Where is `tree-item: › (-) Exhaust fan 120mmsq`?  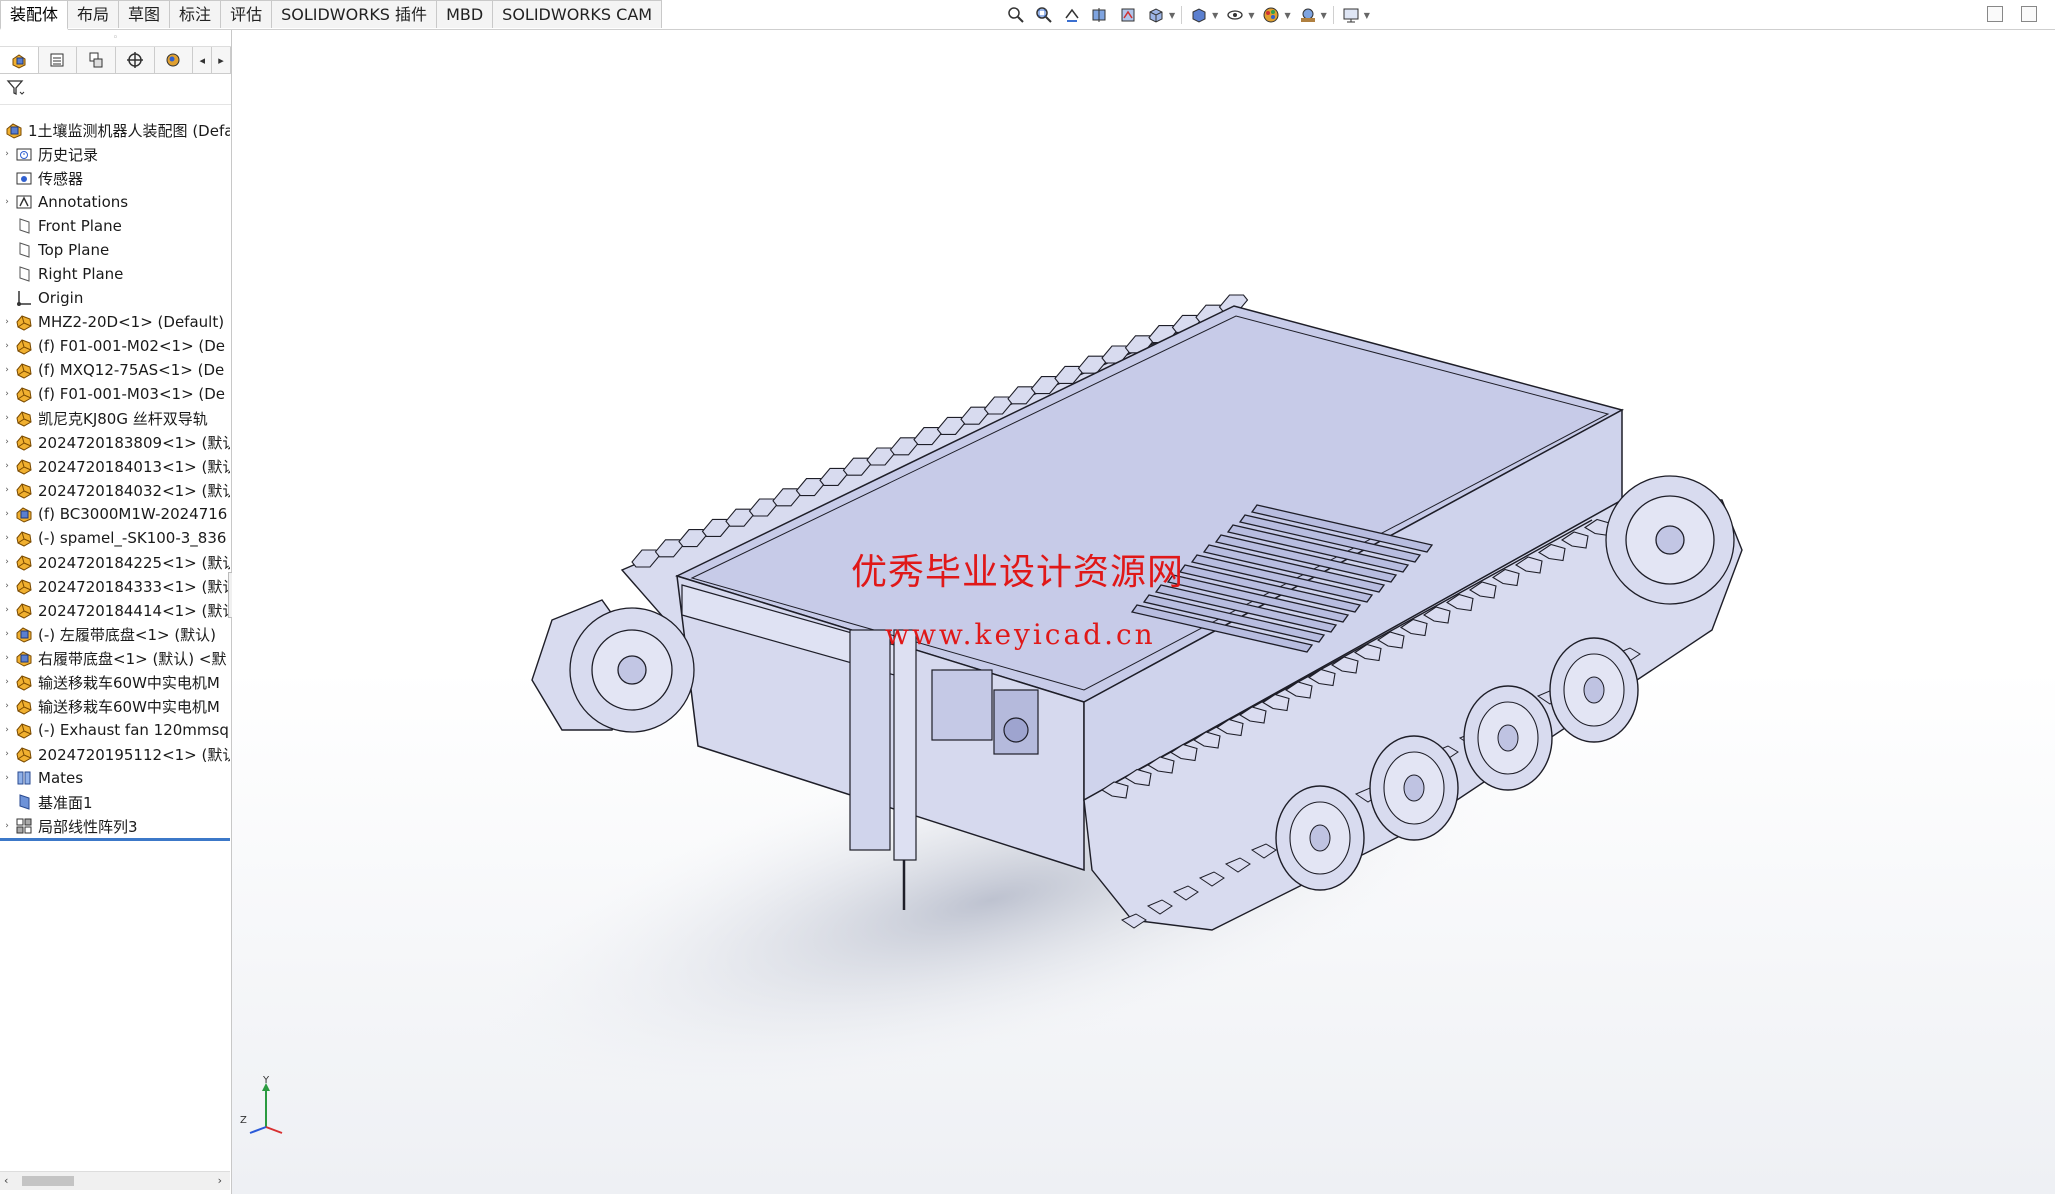
tree-item: › (-) Exhaust fan 120mmsq is located at coordinates (115, 730).